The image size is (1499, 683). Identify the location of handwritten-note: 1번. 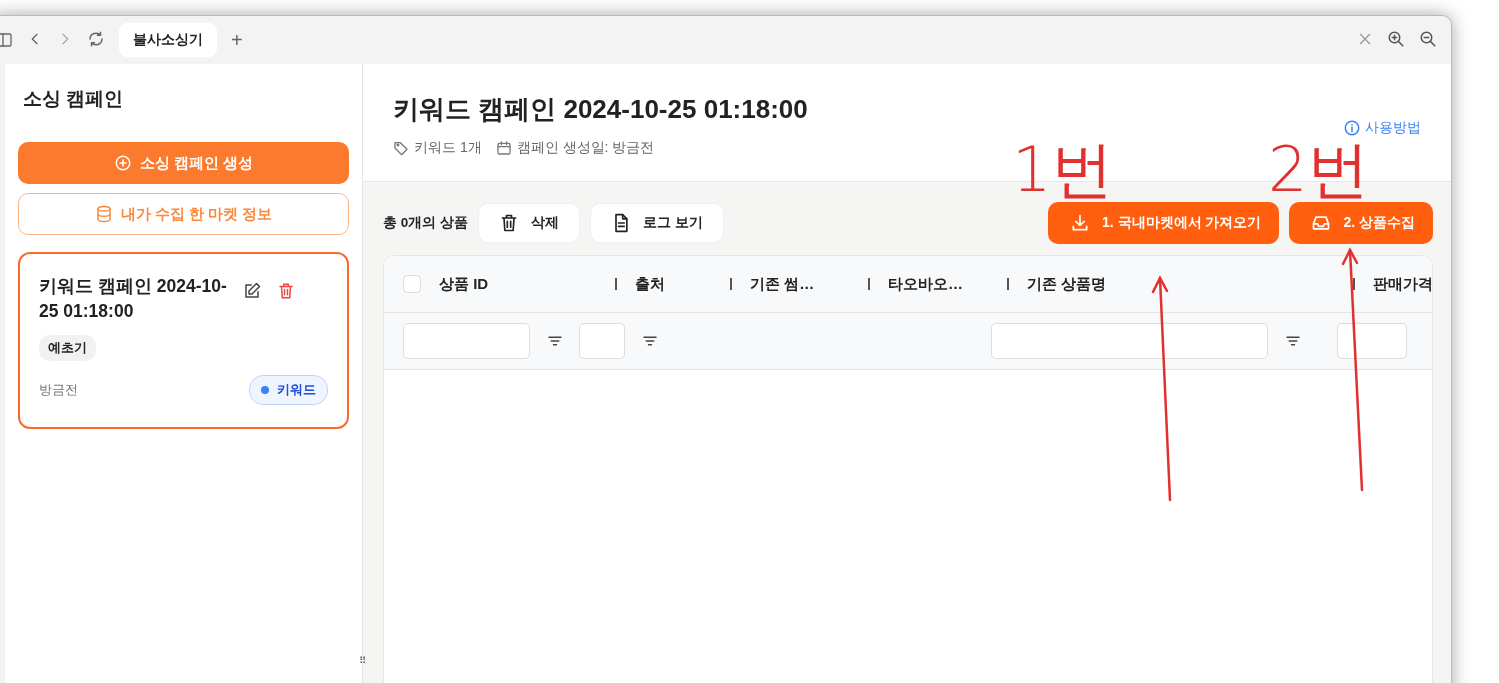
(1063, 170).